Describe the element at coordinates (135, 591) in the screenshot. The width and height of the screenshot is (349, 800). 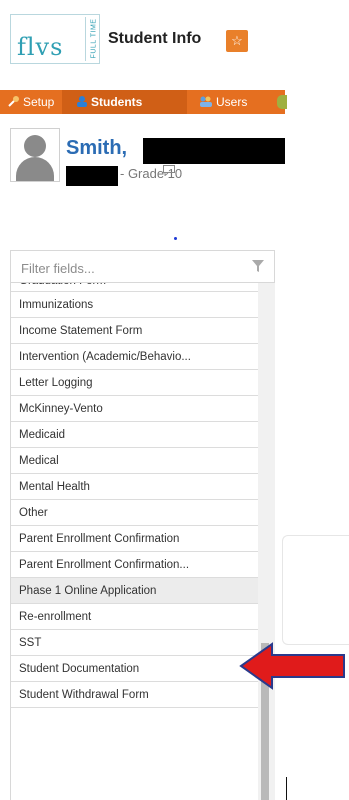
I see `list-item-selected: Phase 1 Online Application` at that location.